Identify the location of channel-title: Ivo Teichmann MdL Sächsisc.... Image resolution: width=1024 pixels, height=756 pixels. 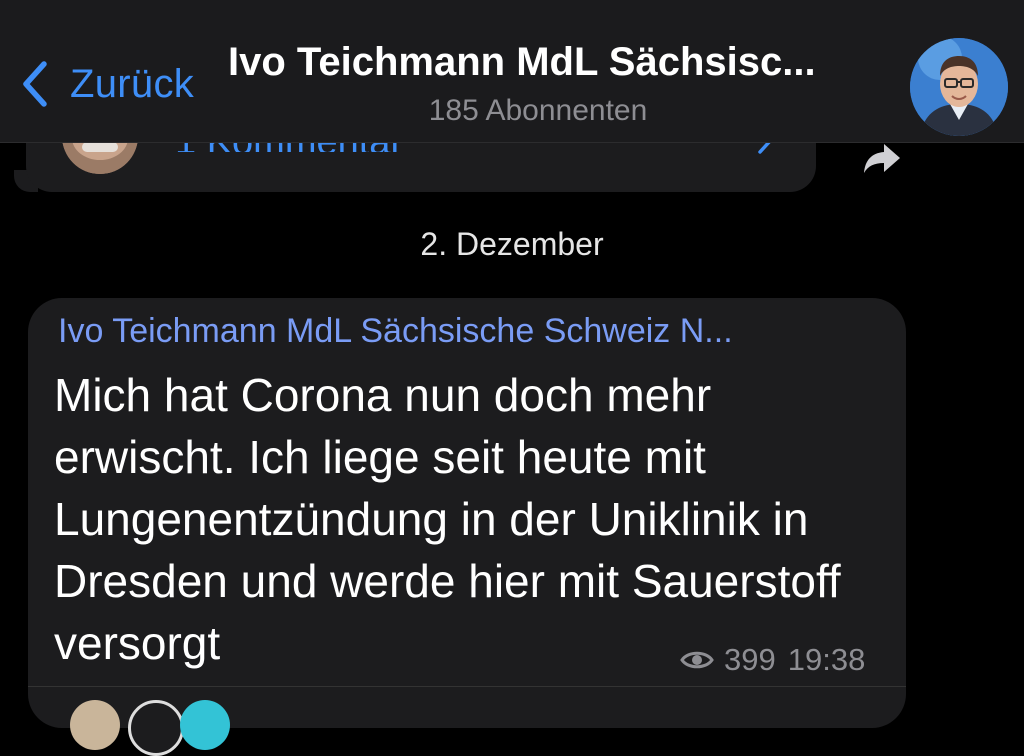
(553, 62).